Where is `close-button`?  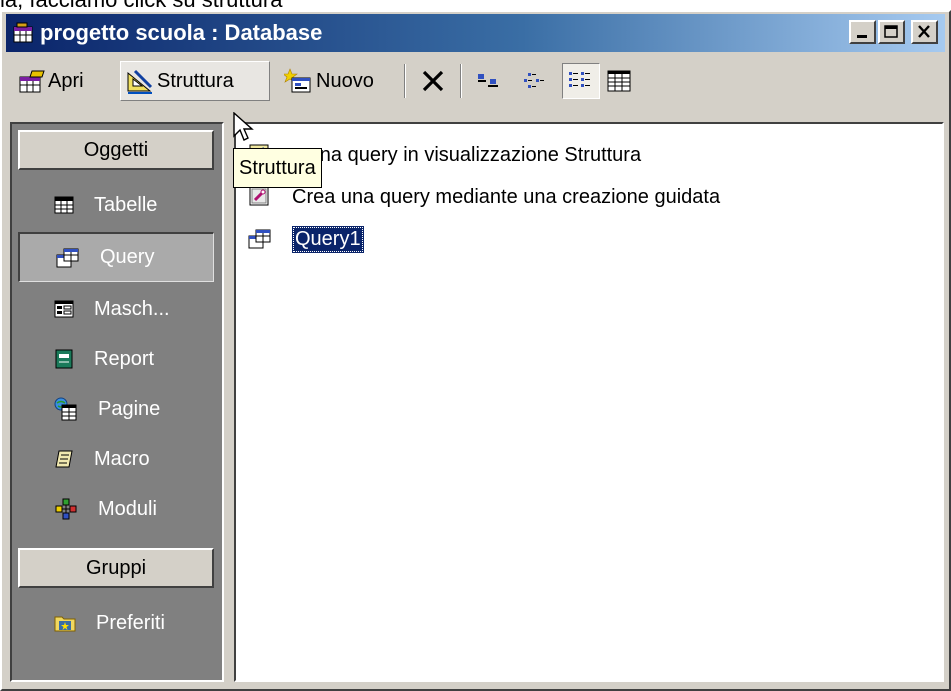
close-button is located at coordinates (924, 32).